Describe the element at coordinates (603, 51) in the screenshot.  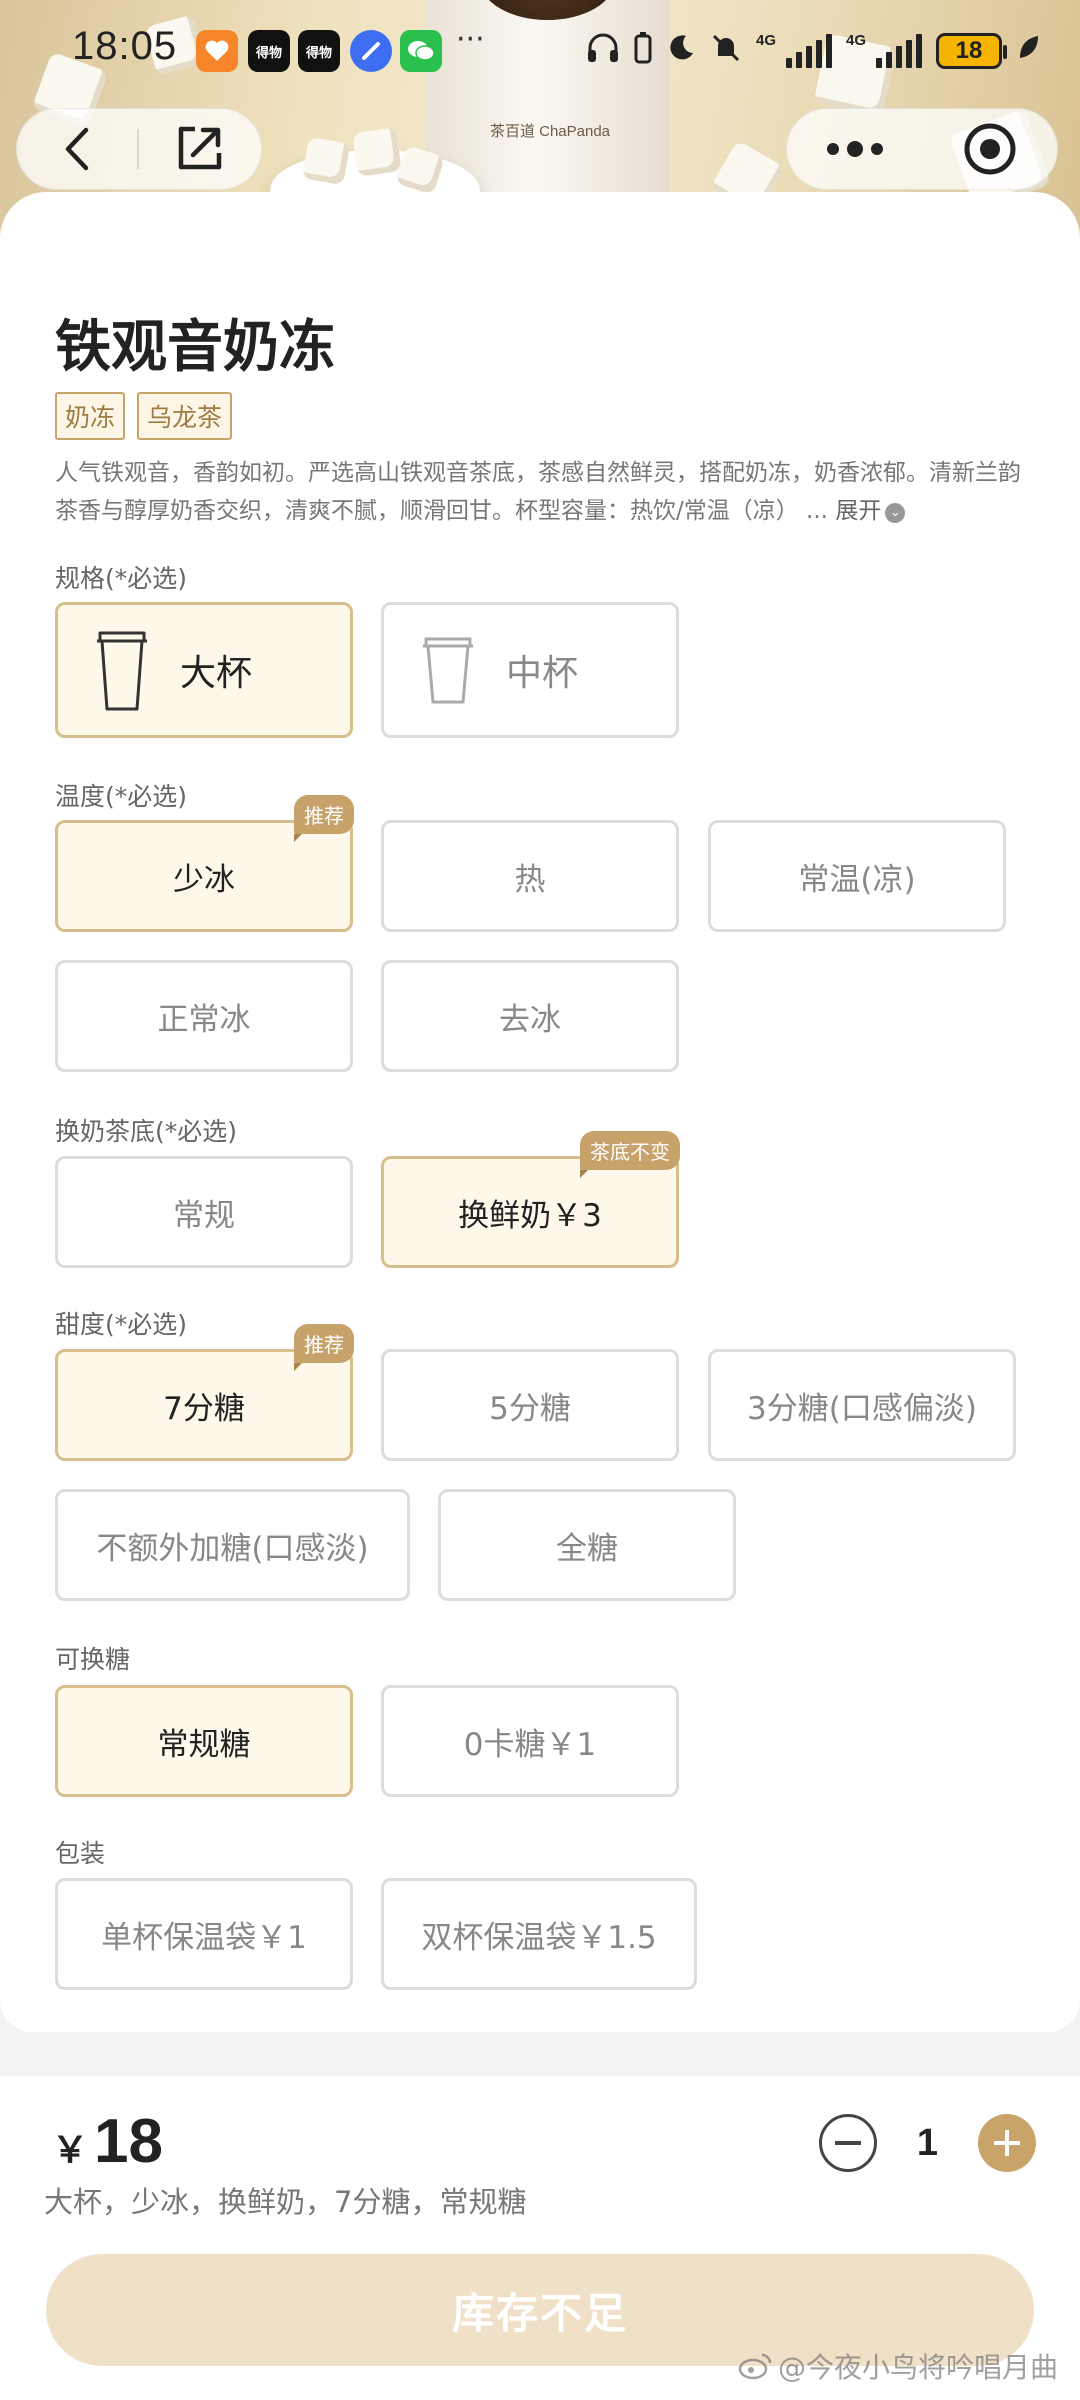
I see `headphones-icon` at that location.